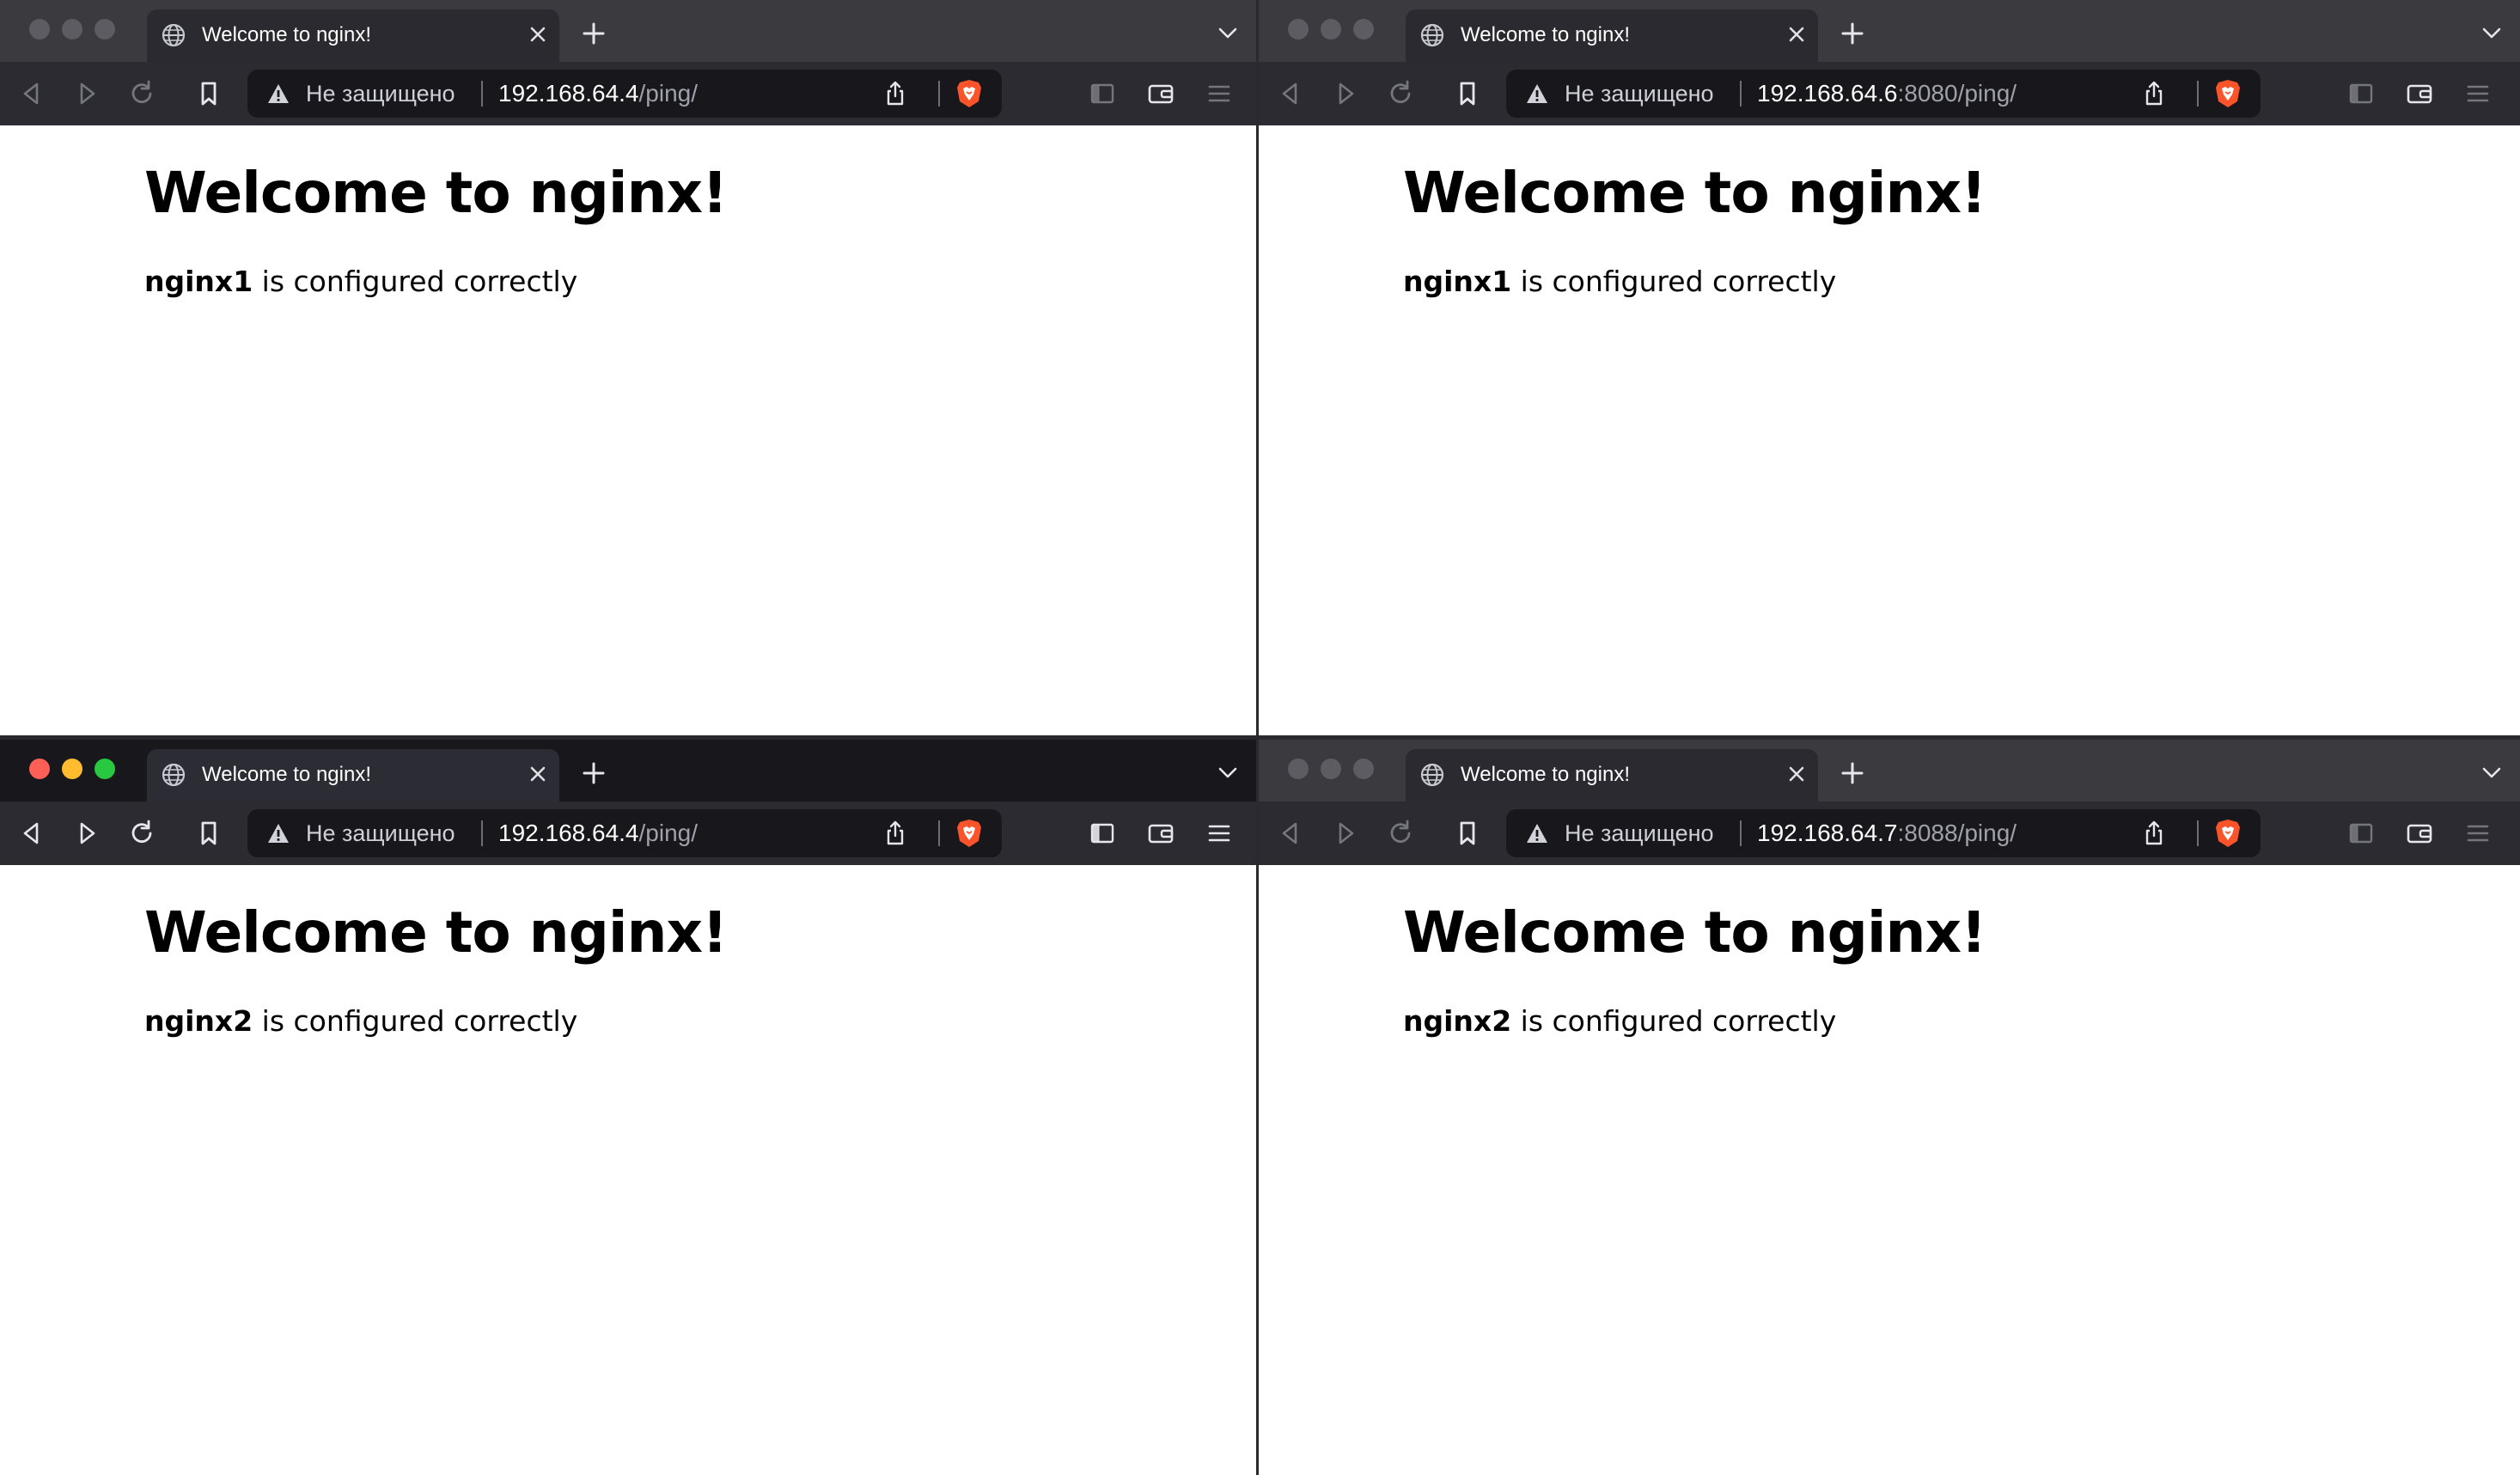 The width and height of the screenshot is (2520, 1475). What do you see at coordinates (482, 94) in the screenshot?
I see `address-divider` at bounding box center [482, 94].